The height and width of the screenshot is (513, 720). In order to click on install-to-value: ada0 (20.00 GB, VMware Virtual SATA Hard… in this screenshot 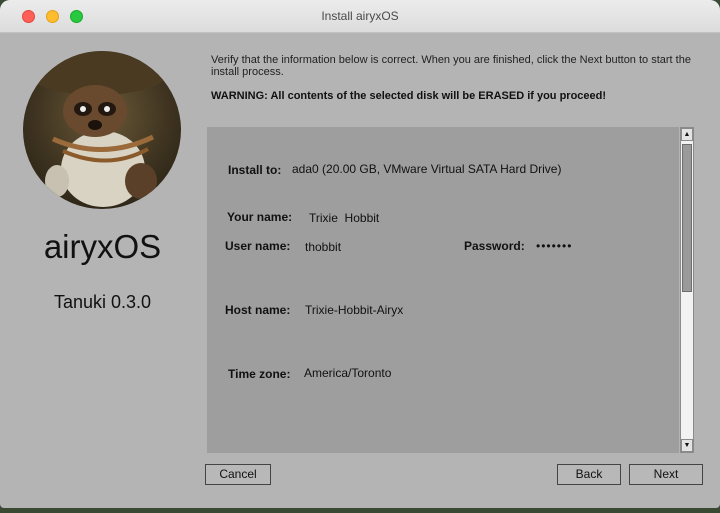, I will do `click(427, 169)`.